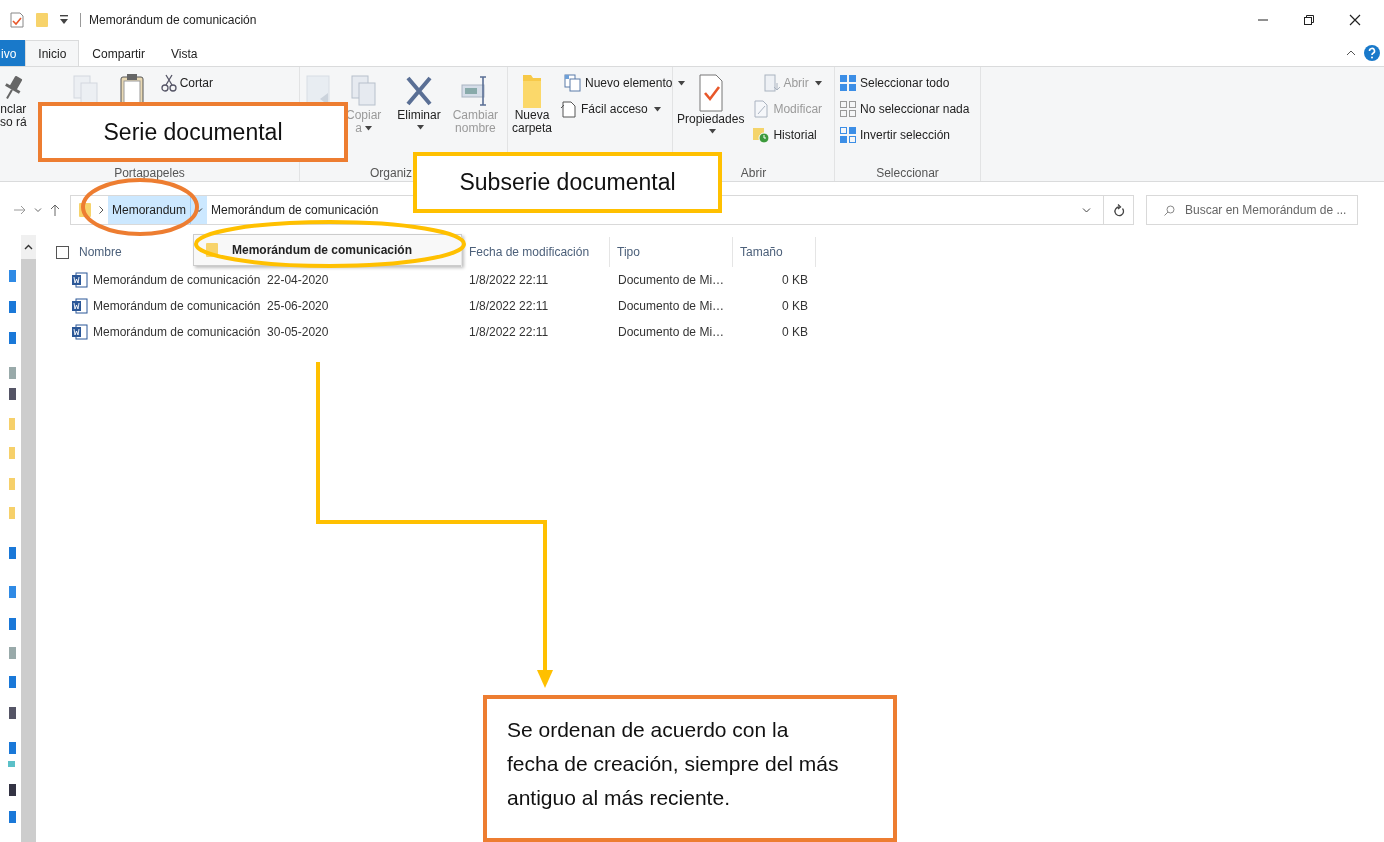 The height and width of the screenshot is (842, 1384). I want to click on breadcrumb: Memorandum, so click(149, 210).